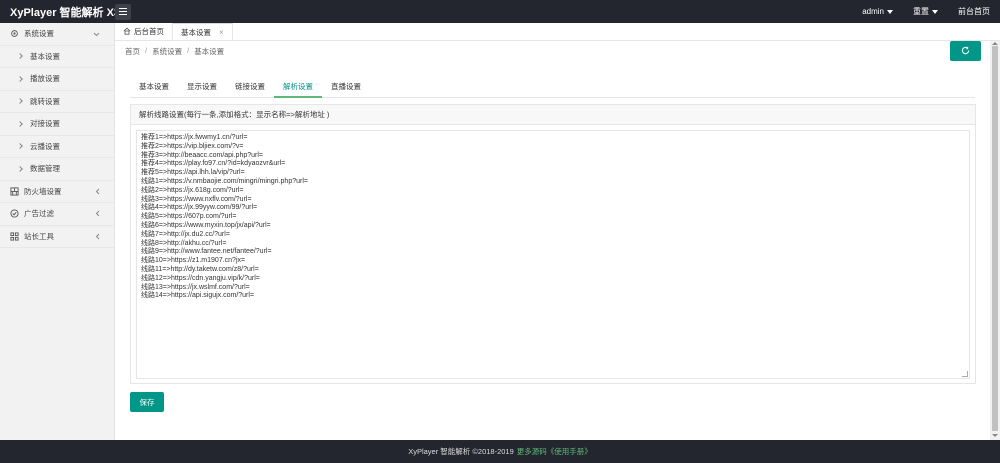 The height and width of the screenshot is (463, 1000). Describe the element at coordinates (202, 89) in the screenshot. I see `subtab-display: 显示设置` at that location.